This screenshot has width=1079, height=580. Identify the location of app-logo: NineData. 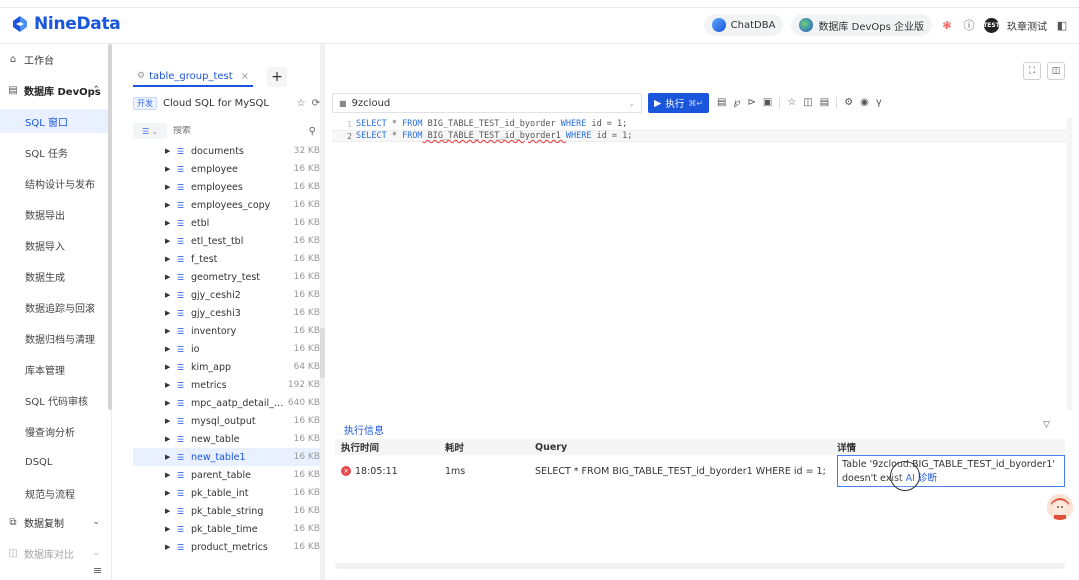
(65, 24).